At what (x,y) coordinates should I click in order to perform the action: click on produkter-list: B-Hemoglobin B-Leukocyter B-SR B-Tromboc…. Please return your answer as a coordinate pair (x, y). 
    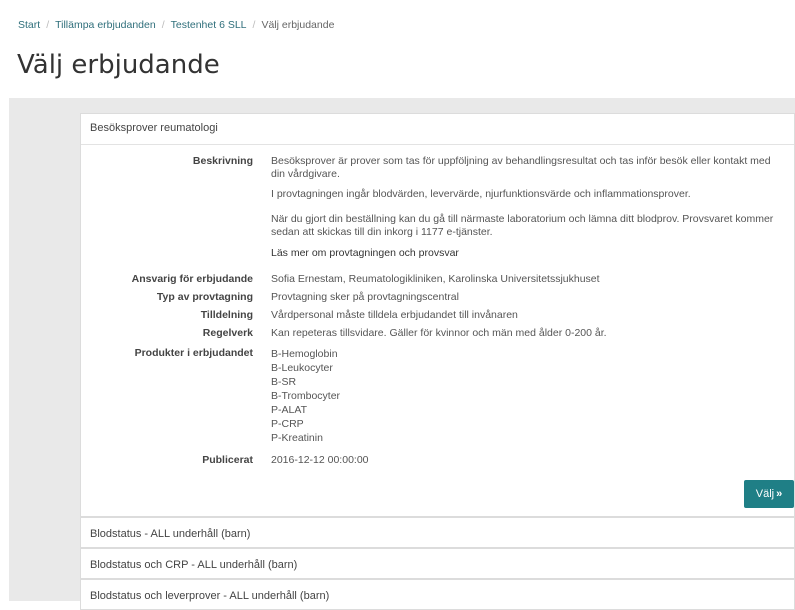
    Looking at the image, I should click on (523, 396).